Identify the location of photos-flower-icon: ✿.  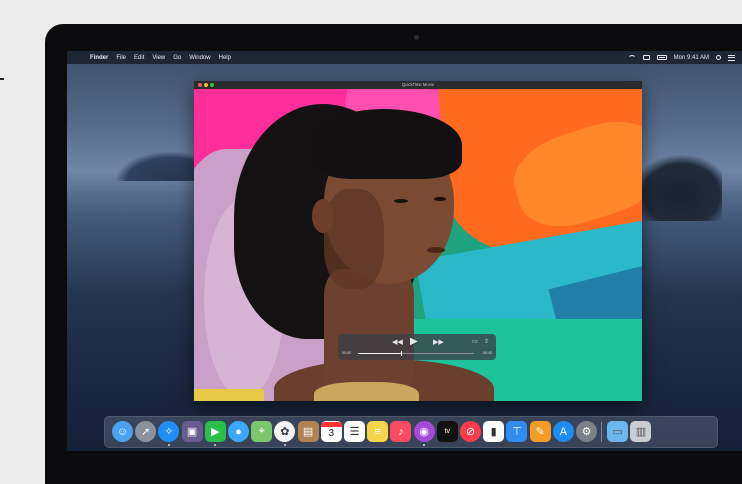
(285, 431).